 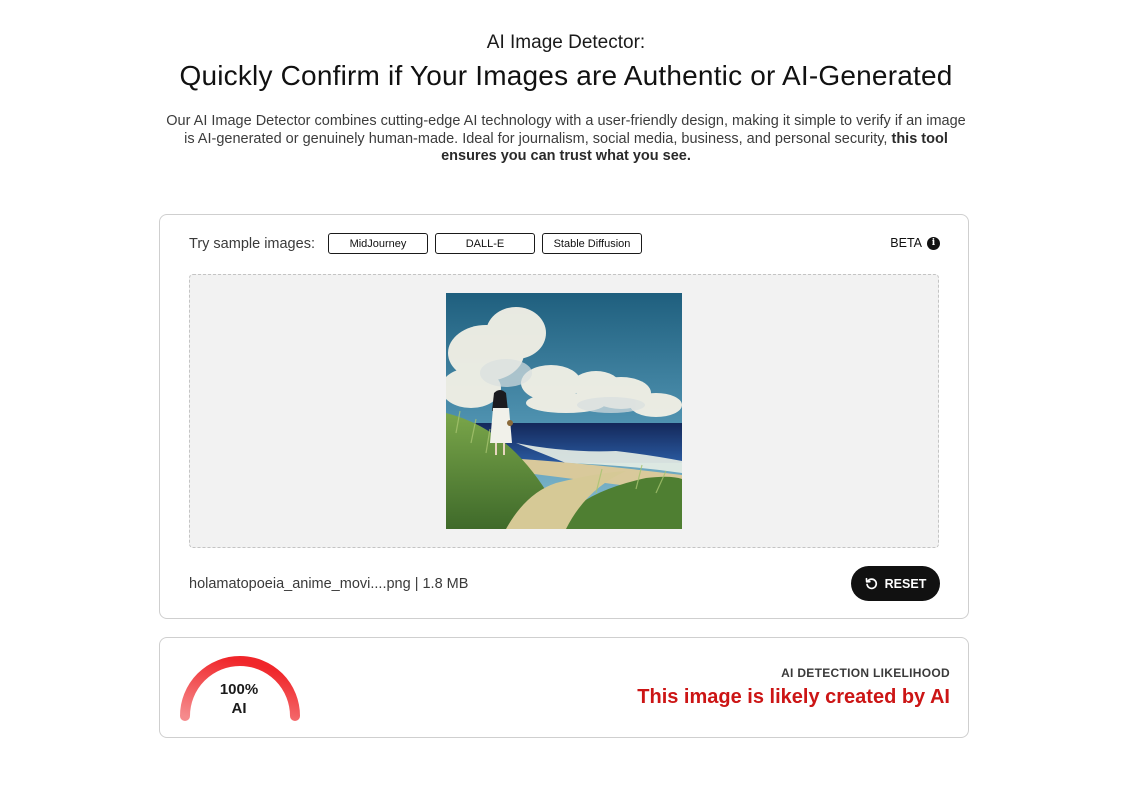 What do you see at coordinates (239, 699) in the screenshot?
I see `gauge-value: 100% AI` at bounding box center [239, 699].